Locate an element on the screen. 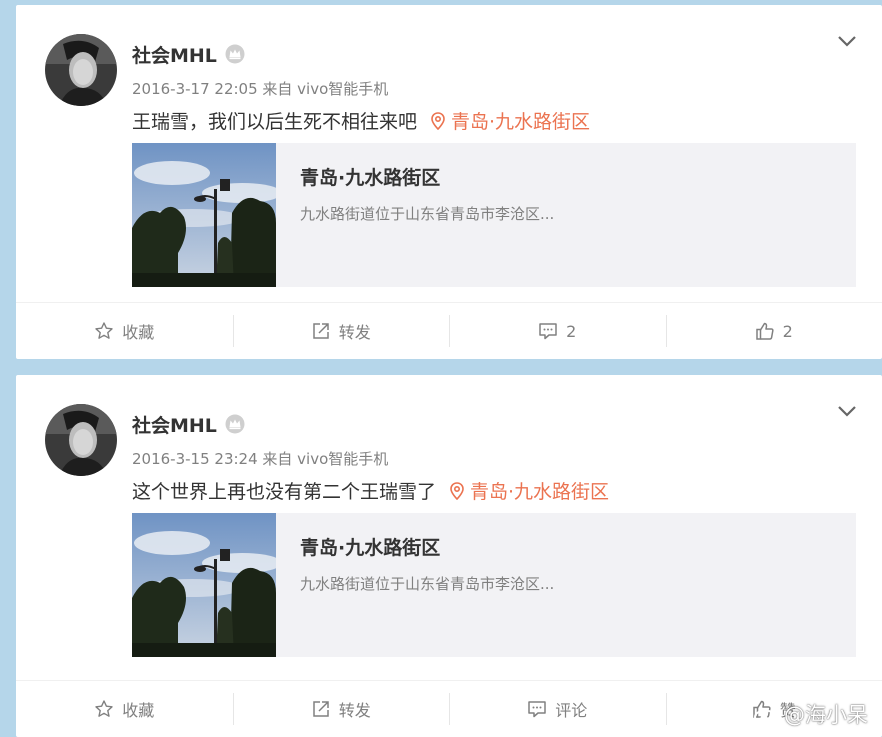 The width and height of the screenshot is (882, 737). post-meta: 2016-3-17 22:05 来自 vivo智能手机 is located at coordinates (260, 89).